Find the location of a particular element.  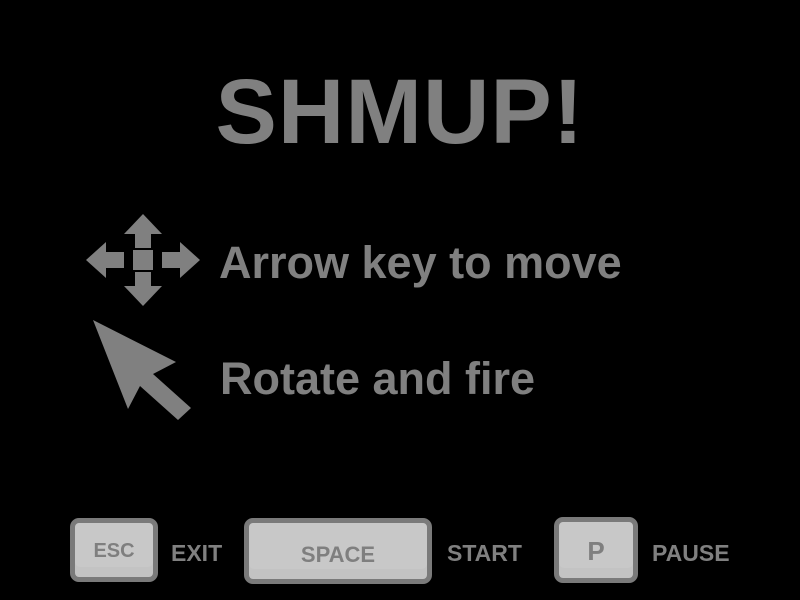

fire-instruction-text: Rotate and fire is located at coordinates (378, 378).